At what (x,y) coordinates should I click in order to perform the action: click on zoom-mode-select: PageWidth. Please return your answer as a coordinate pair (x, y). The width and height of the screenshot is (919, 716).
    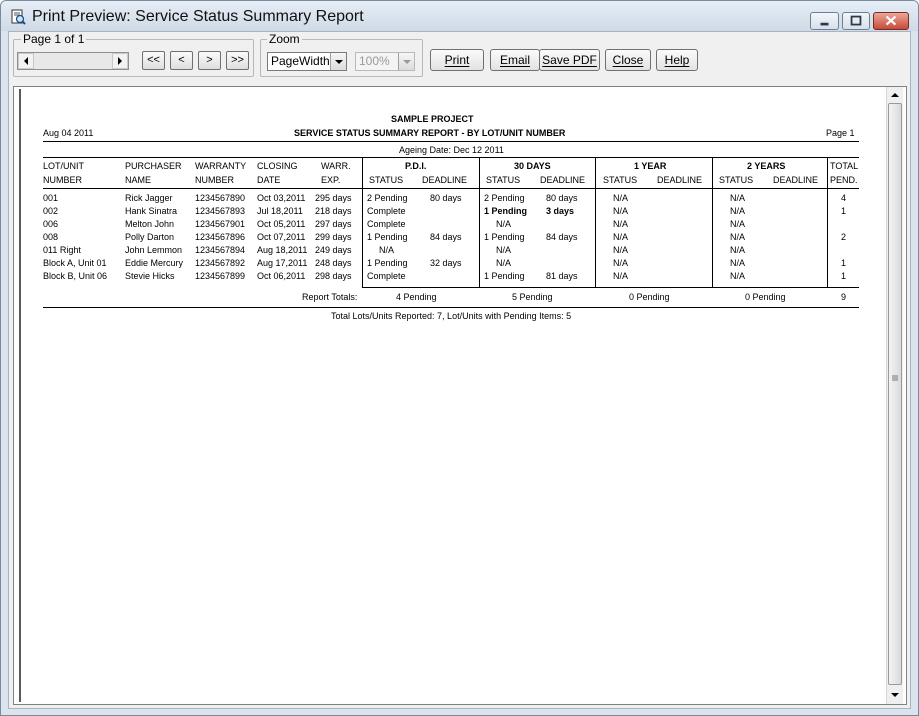
    Looking at the image, I should click on (307, 61).